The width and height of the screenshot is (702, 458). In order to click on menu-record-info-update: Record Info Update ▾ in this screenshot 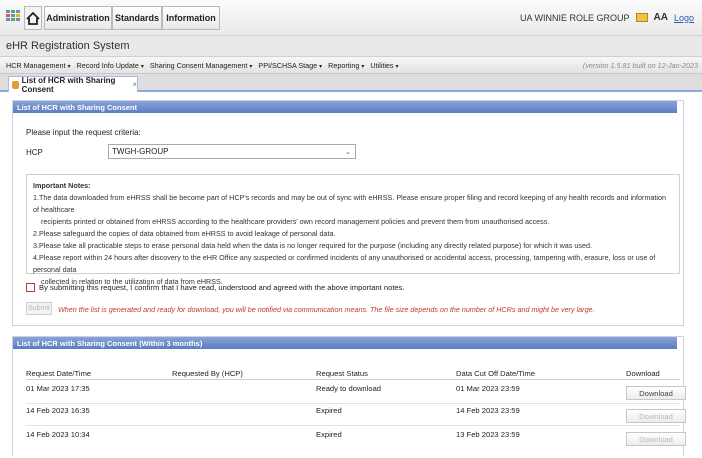, I will do `click(110, 65)`.